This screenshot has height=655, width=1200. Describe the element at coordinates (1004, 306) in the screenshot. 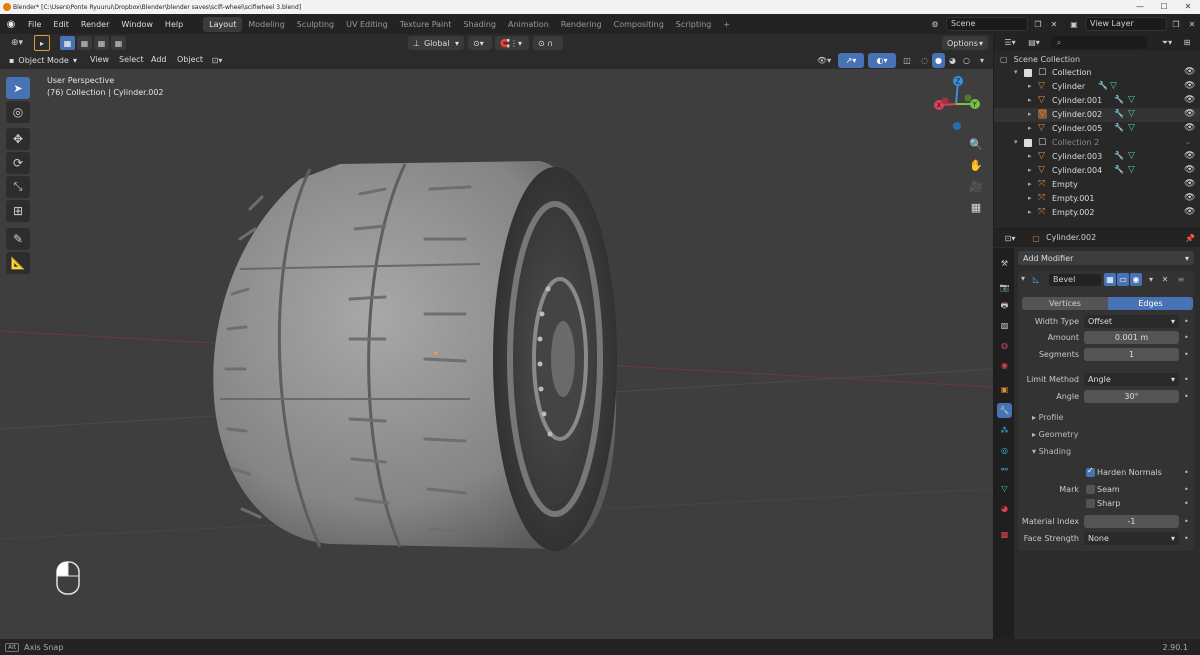

I see `output-tab-icon: 🖶` at that location.